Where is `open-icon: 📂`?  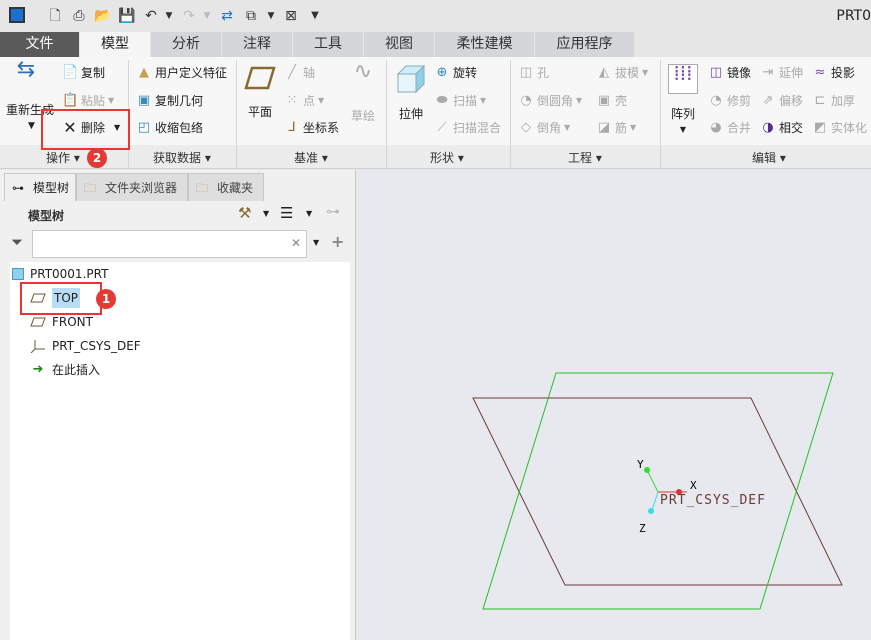 open-icon: 📂 is located at coordinates (103, 16).